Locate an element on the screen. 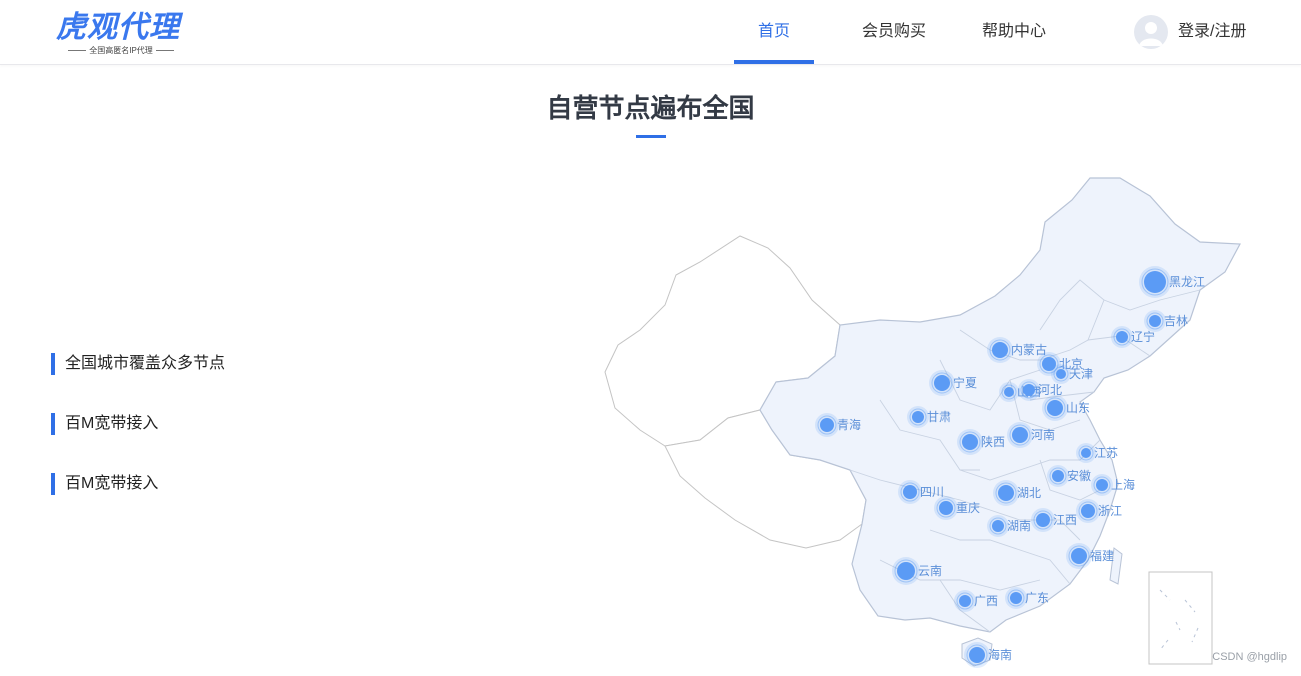 Image resolution: width=1301 pixels, height=676 pixels. province-label: 吉林 is located at coordinates (1176, 321).